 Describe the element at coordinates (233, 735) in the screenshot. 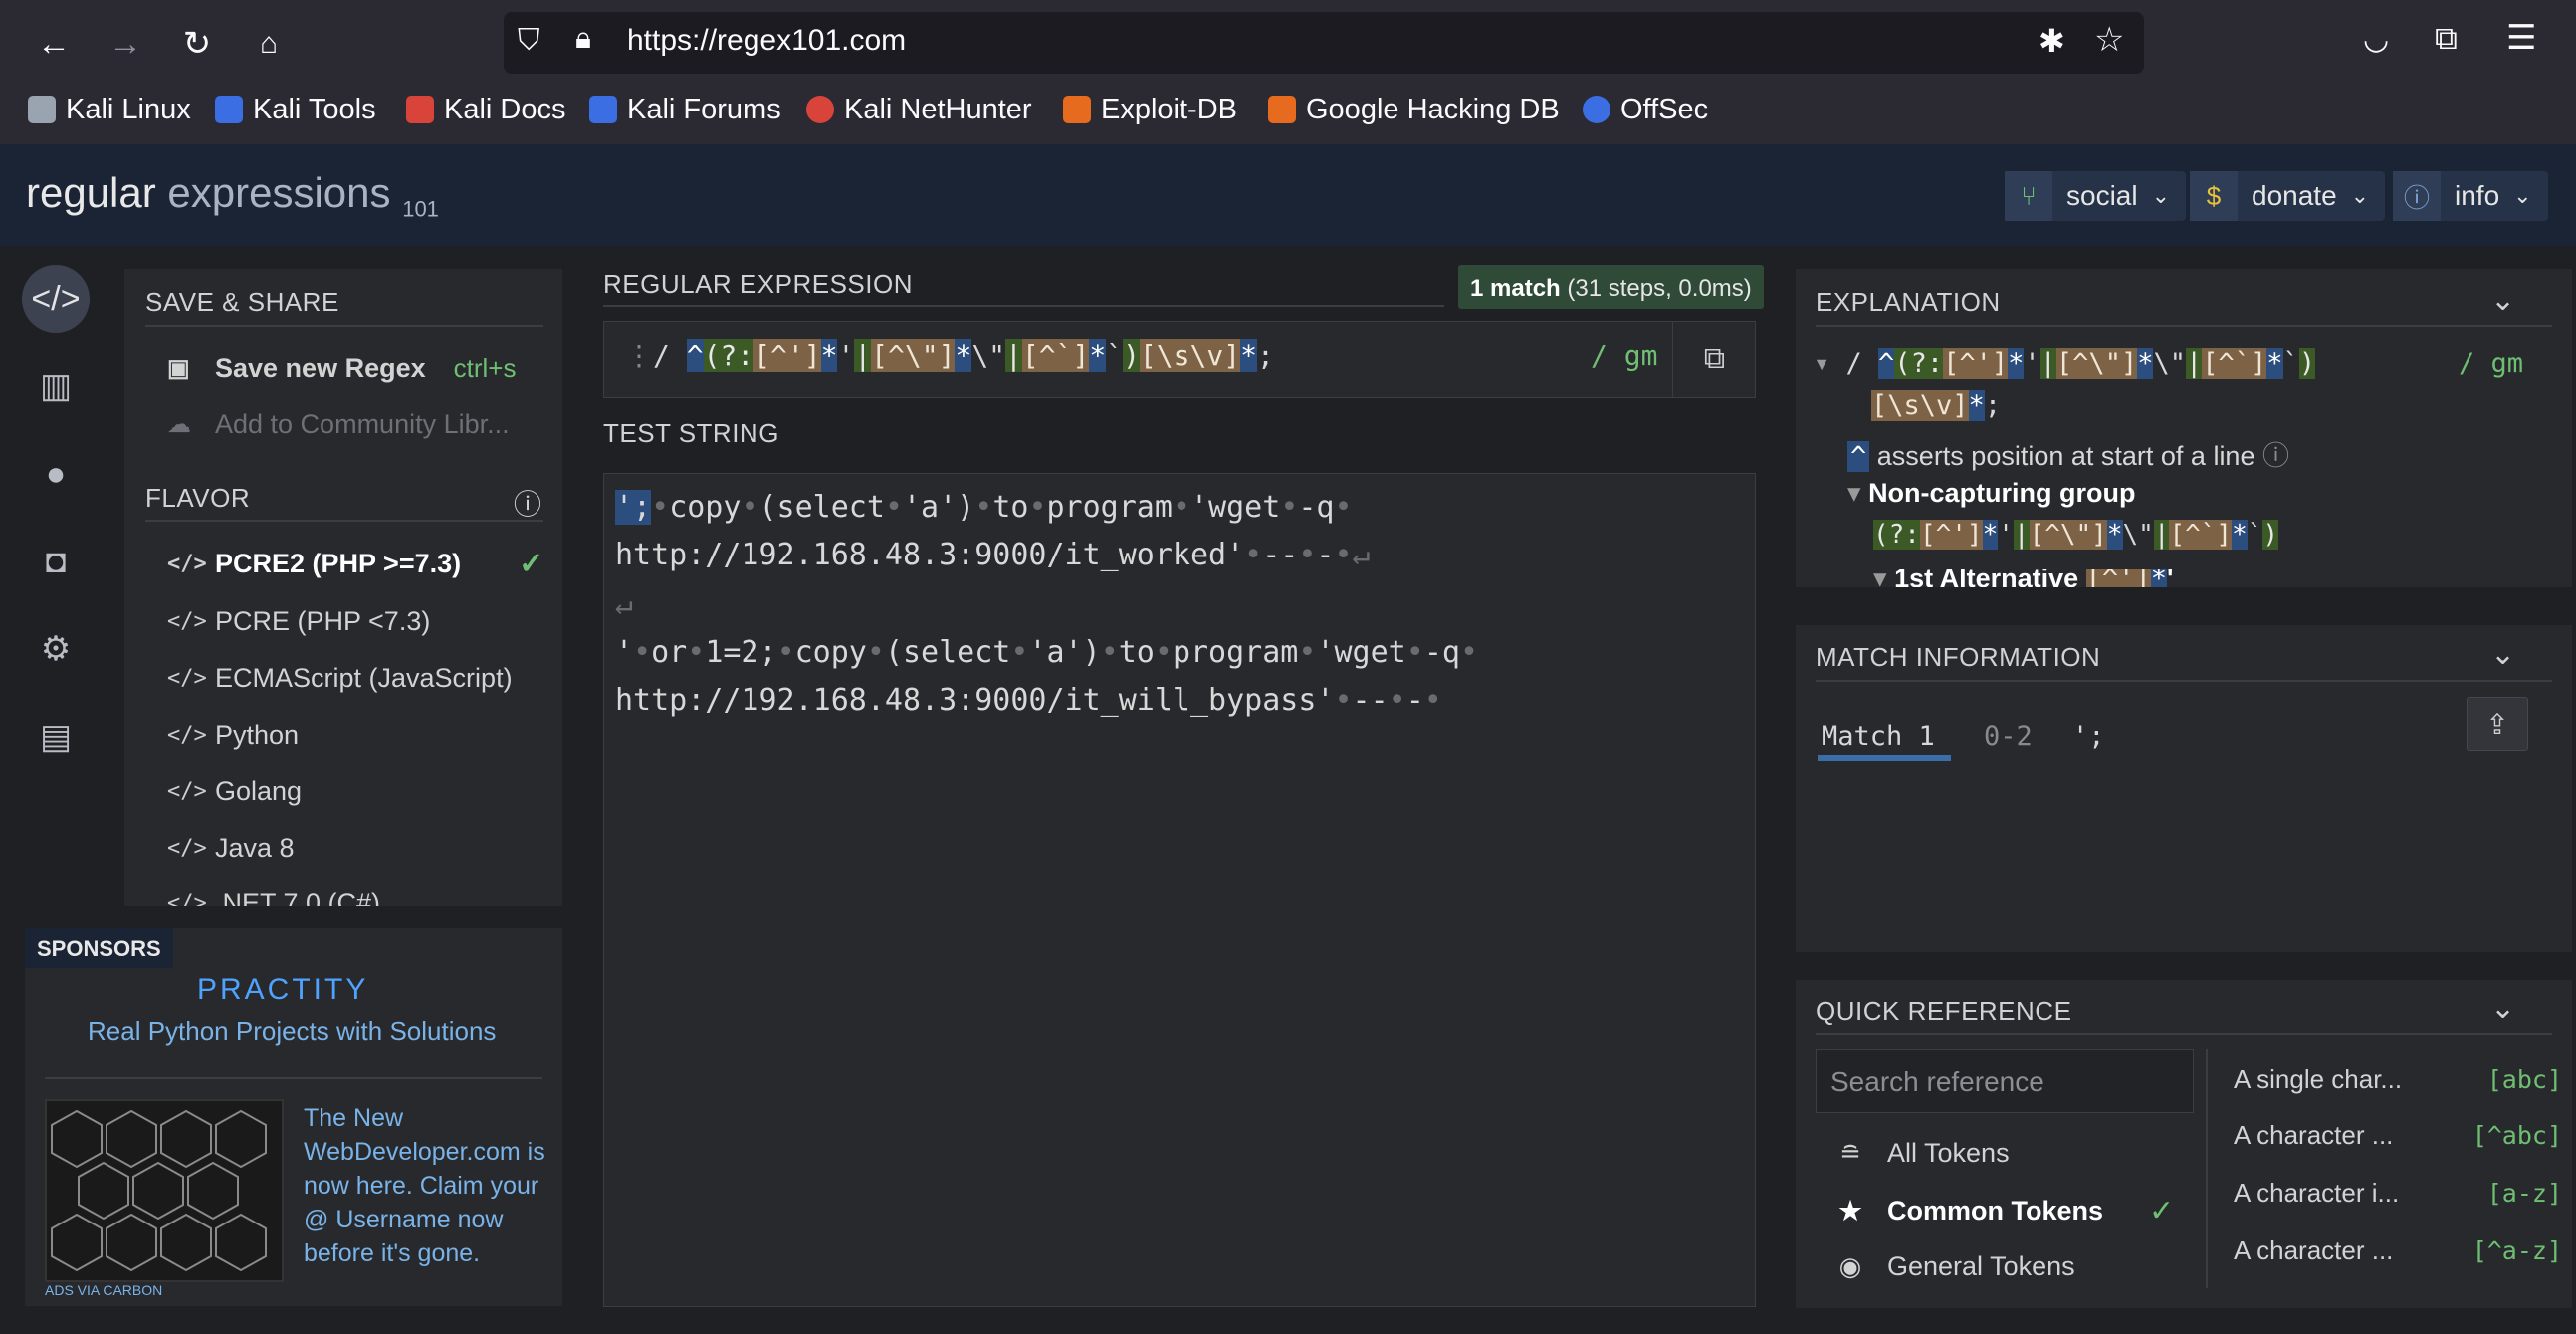

I see `flavor-python: </> Python` at that location.